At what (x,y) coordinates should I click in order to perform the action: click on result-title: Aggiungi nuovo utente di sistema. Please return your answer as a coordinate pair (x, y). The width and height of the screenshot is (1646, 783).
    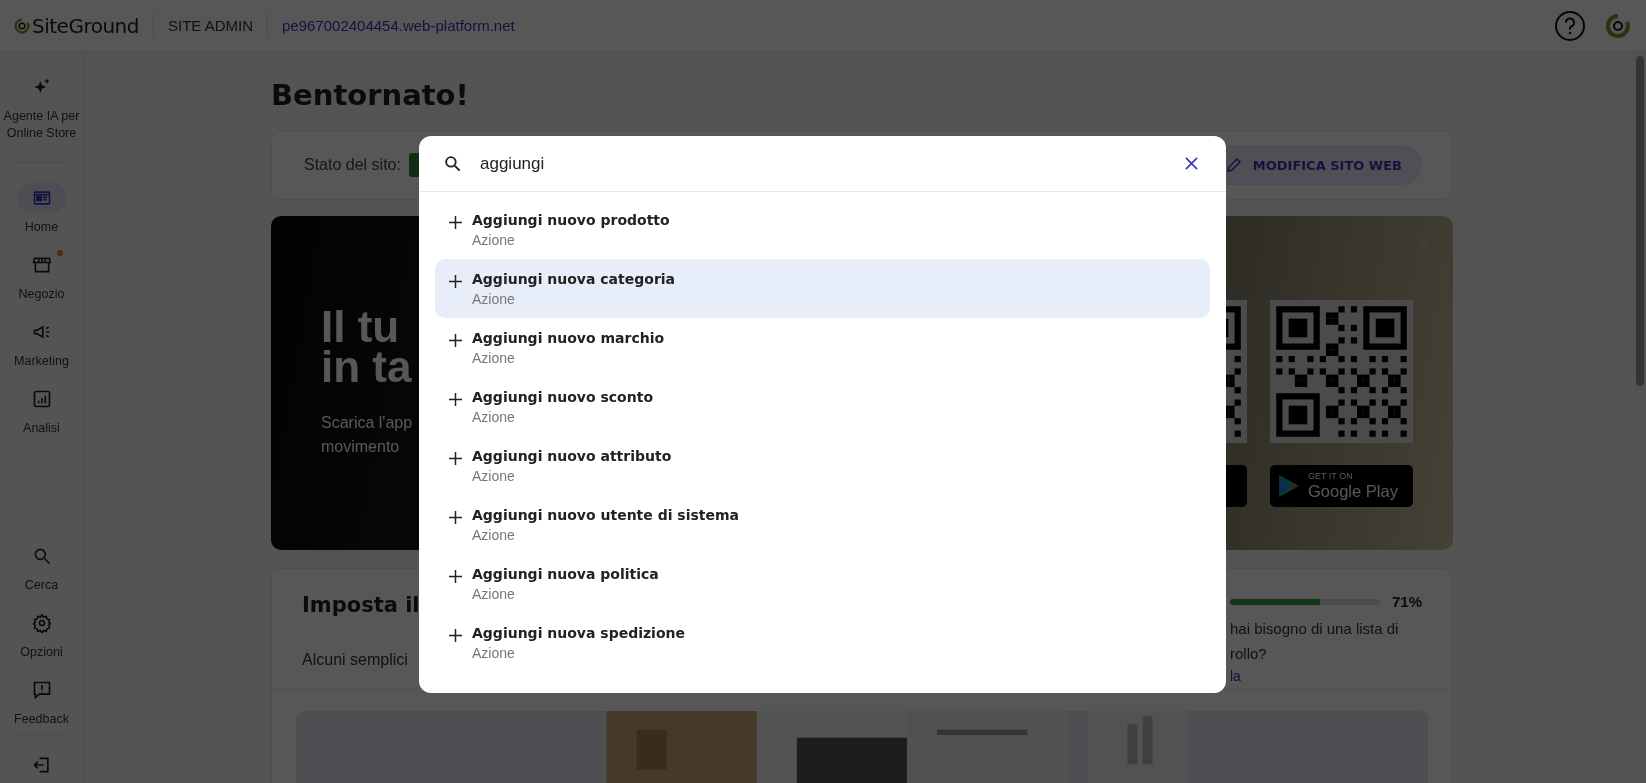
    Looking at the image, I should click on (606, 515).